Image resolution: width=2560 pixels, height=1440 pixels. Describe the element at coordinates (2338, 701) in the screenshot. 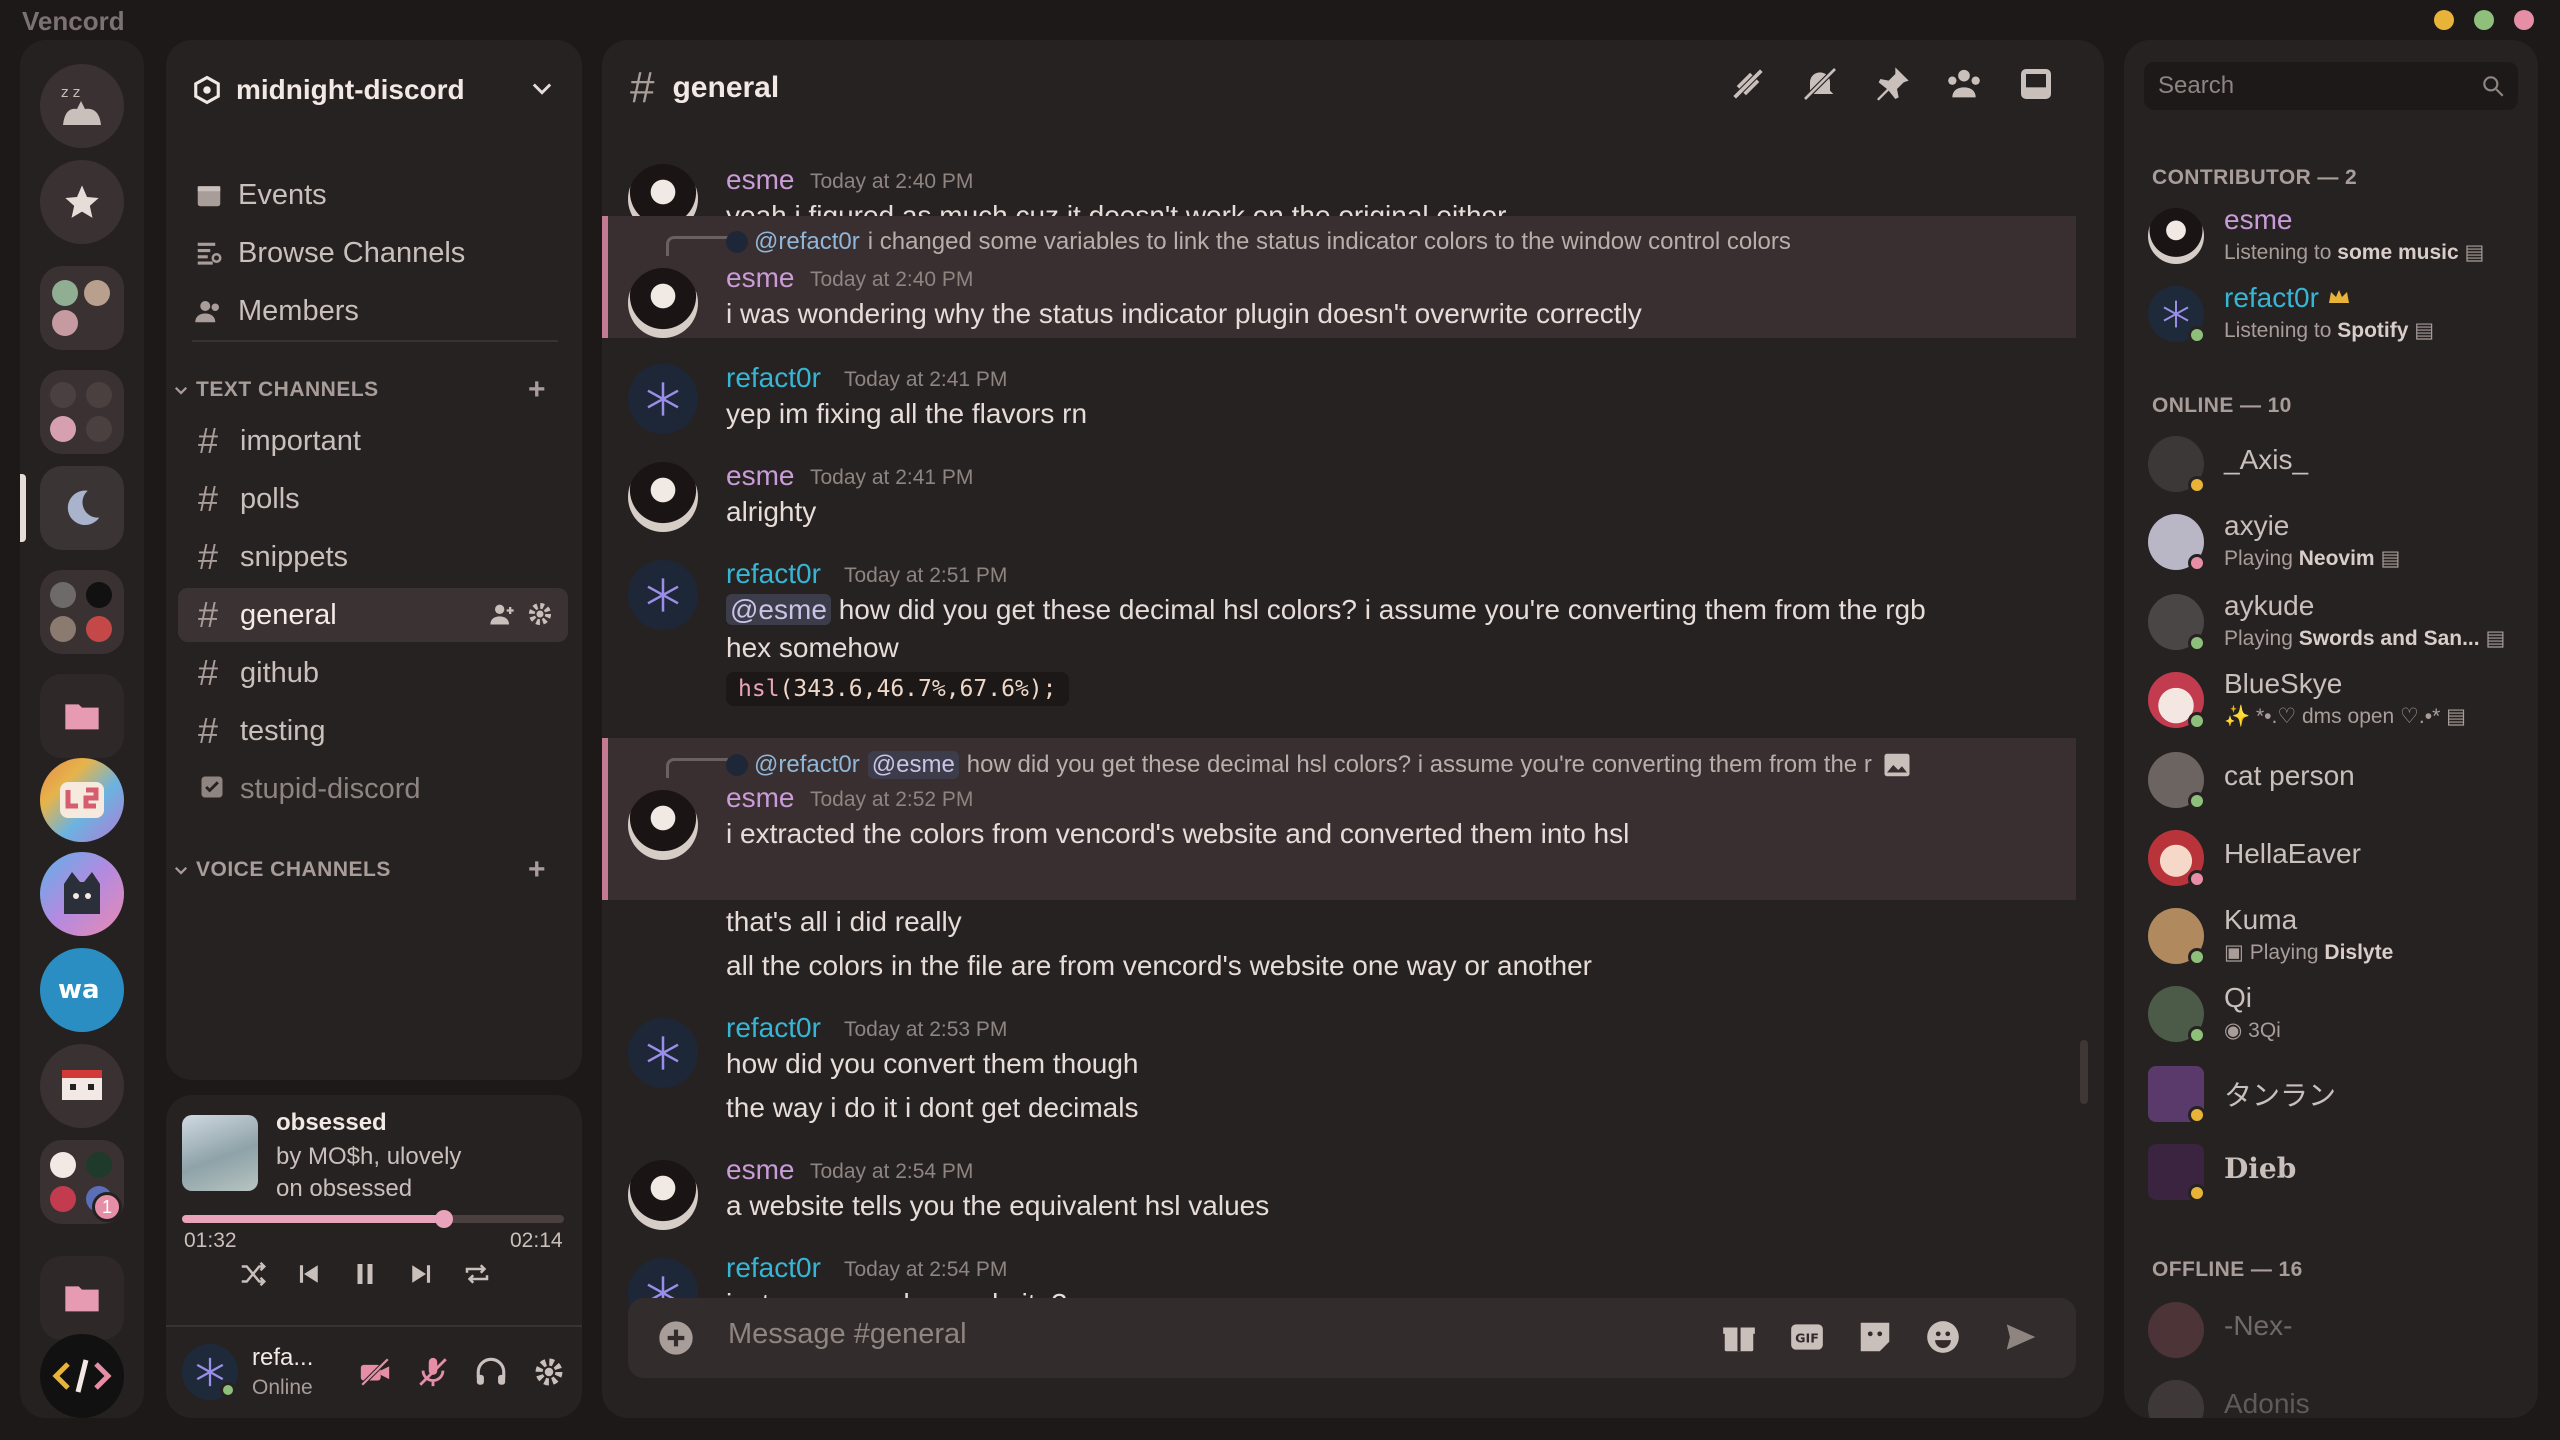

I see `member-item: BlueSkye ✨ *•.♡ dms open ♡.•* ▤` at that location.